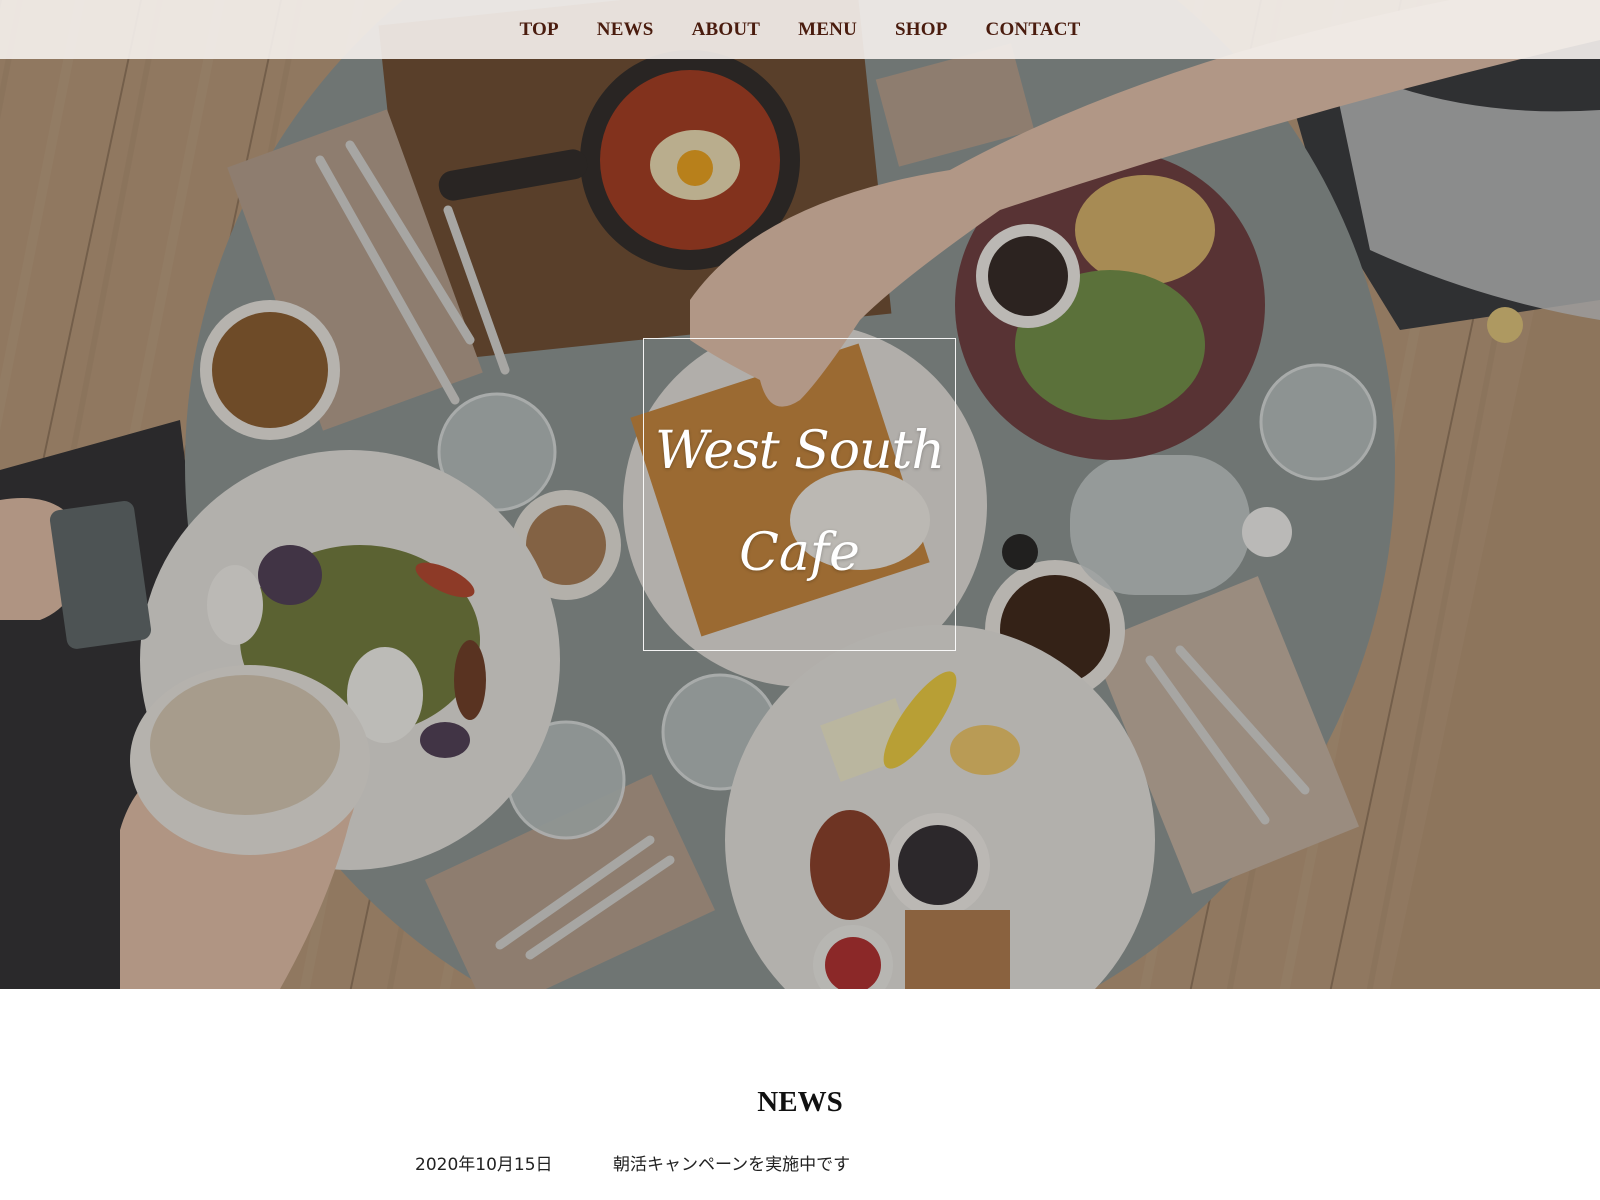  I want to click on nav-link-news: NEWS, so click(625, 30).